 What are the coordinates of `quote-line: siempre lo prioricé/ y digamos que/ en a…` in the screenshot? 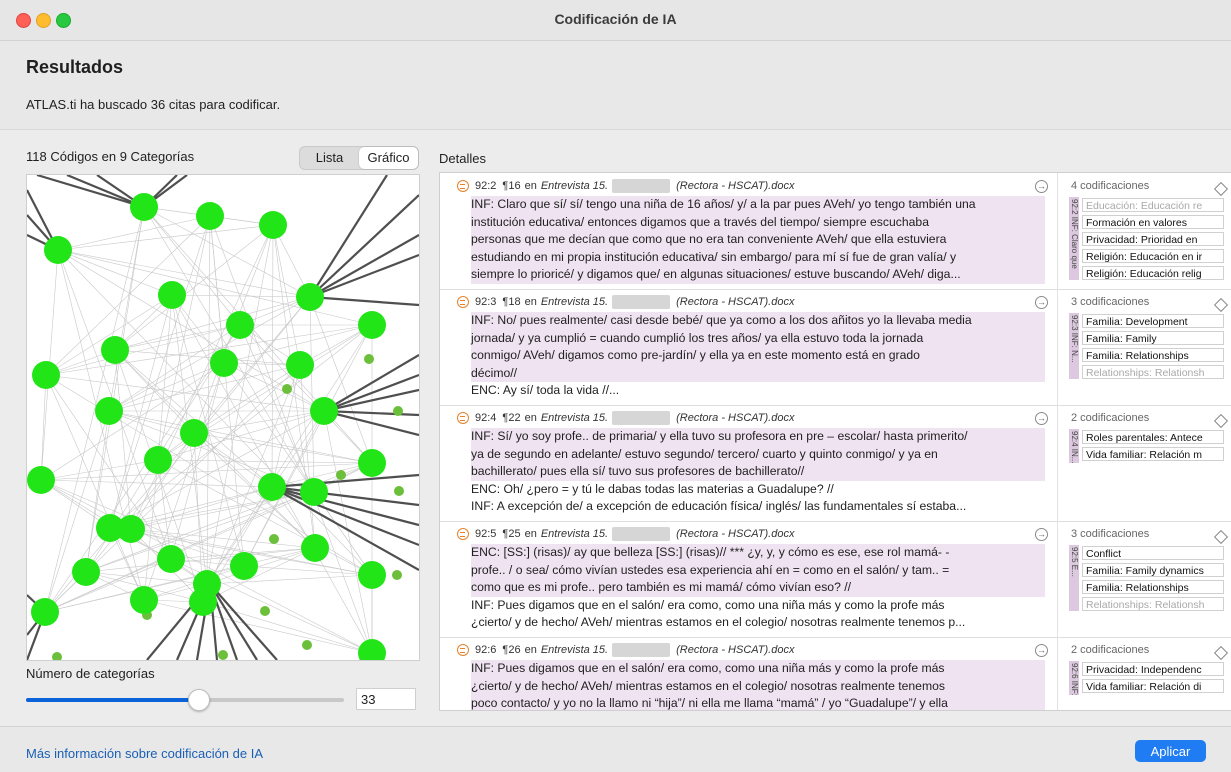 It's located at (758, 275).